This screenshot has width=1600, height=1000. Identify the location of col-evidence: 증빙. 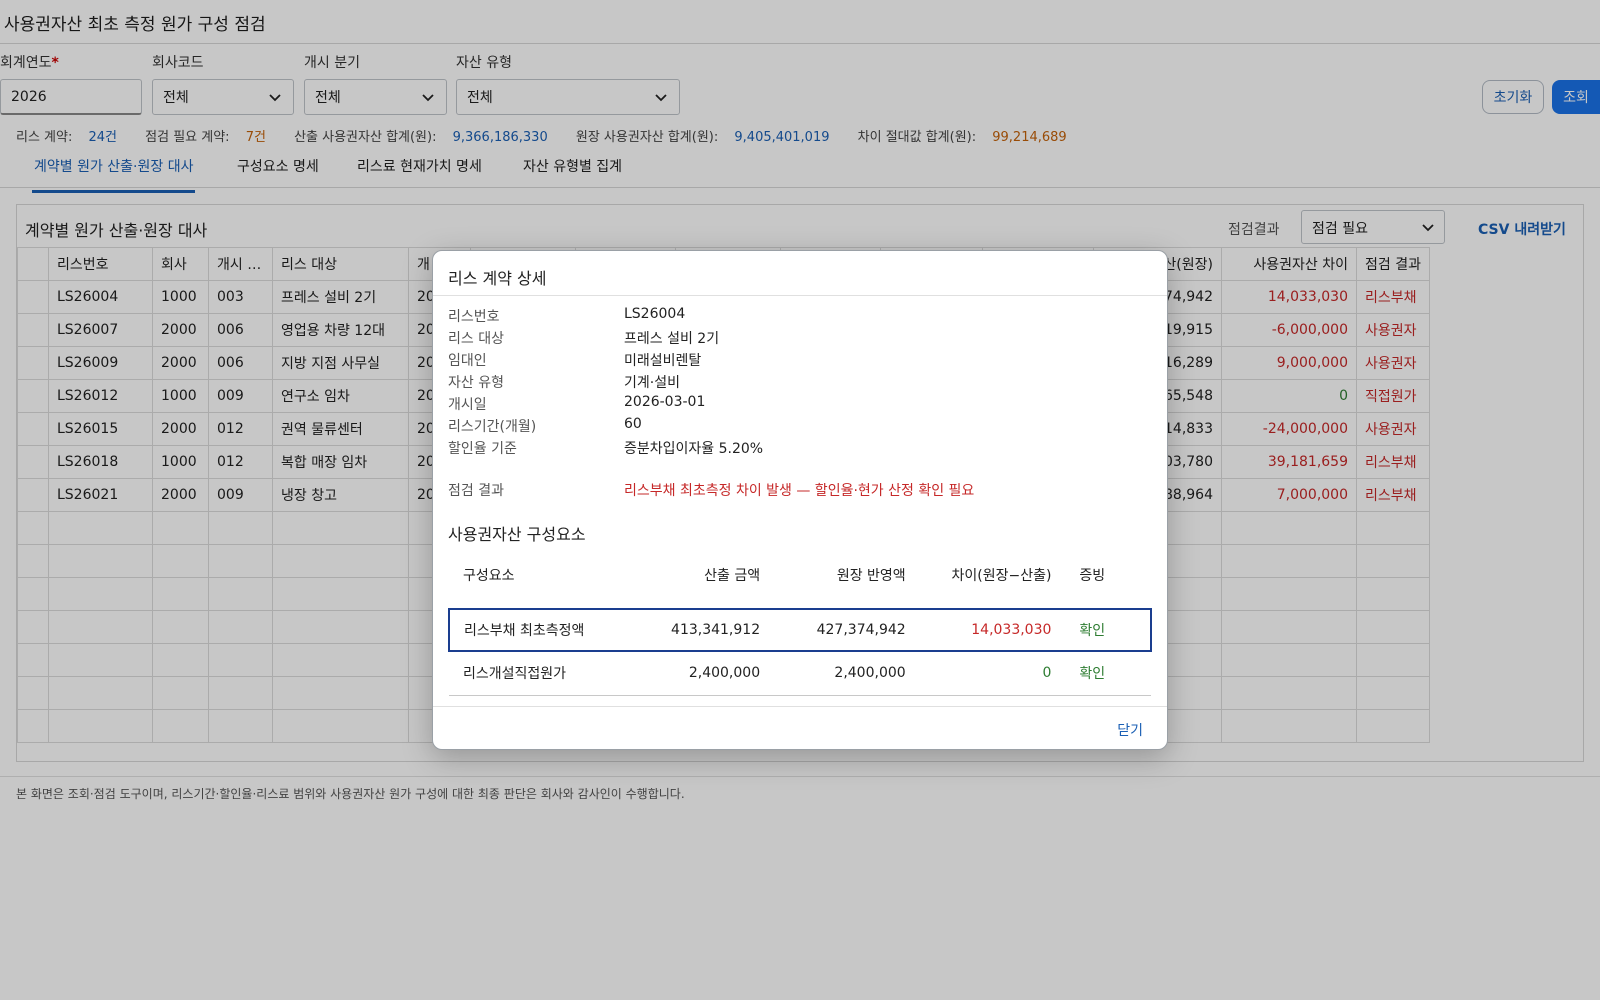
(1092, 576).